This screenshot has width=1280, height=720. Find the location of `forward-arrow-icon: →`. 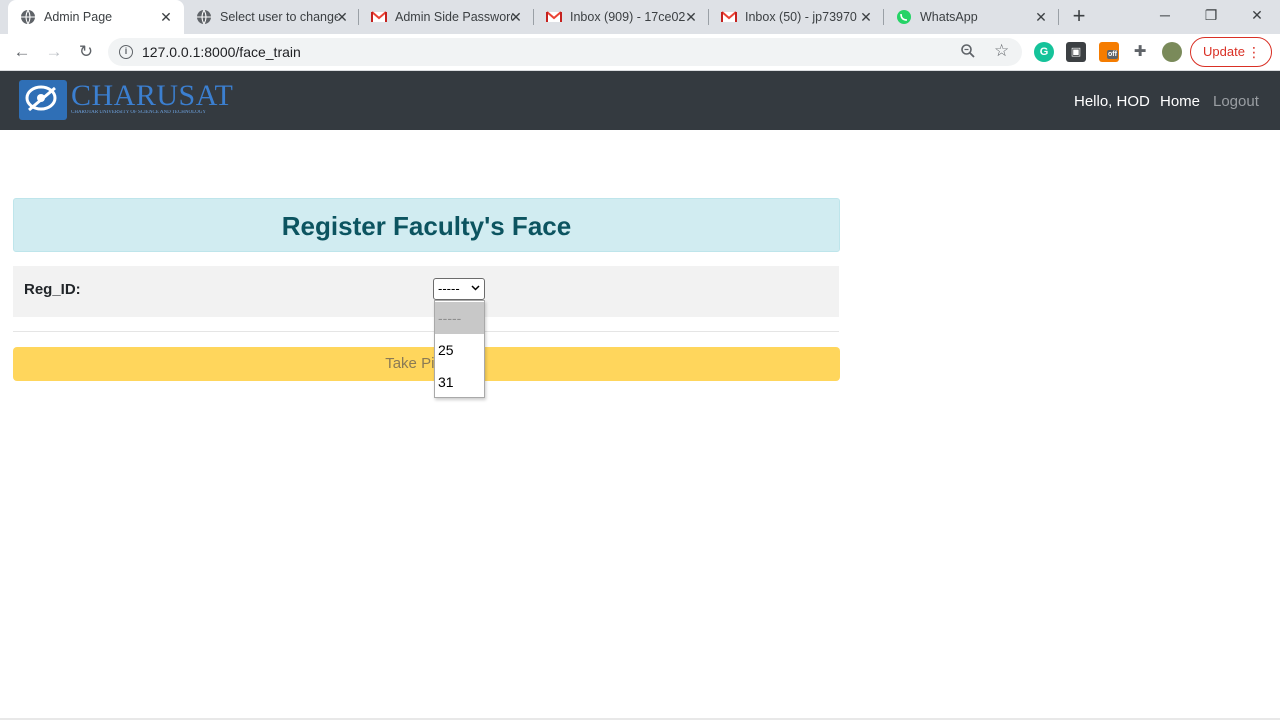

forward-arrow-icon: → is located at coordinates (54, 52).